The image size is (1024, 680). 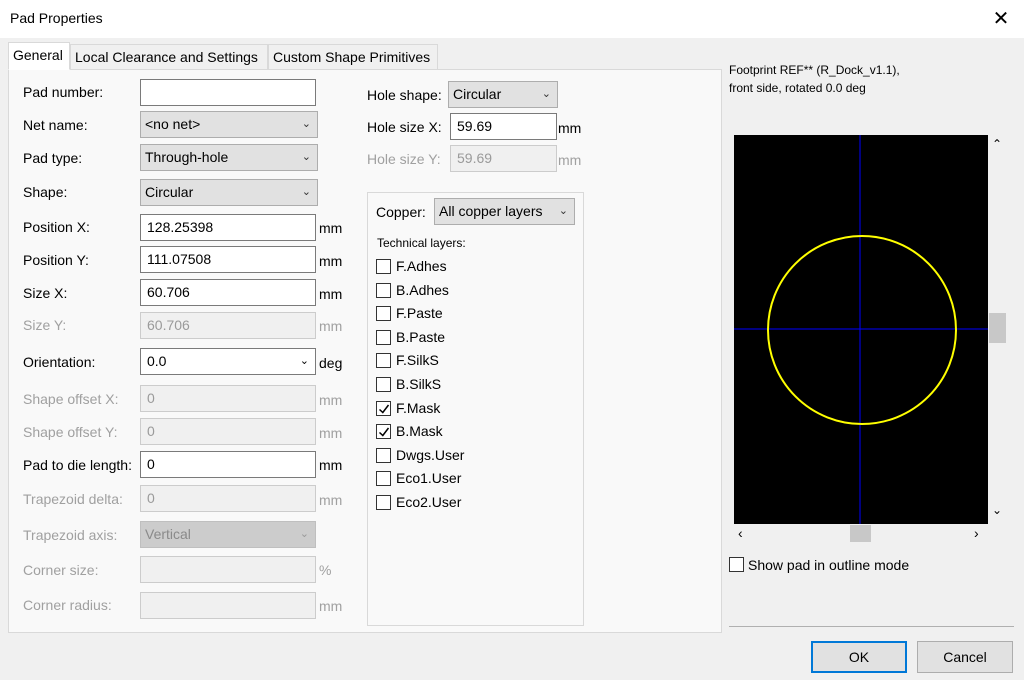 What do you see at coordinates (422, 290) in the screenshot?
I see `layer-label: B.Adhes` at bounding box center [422, 290].